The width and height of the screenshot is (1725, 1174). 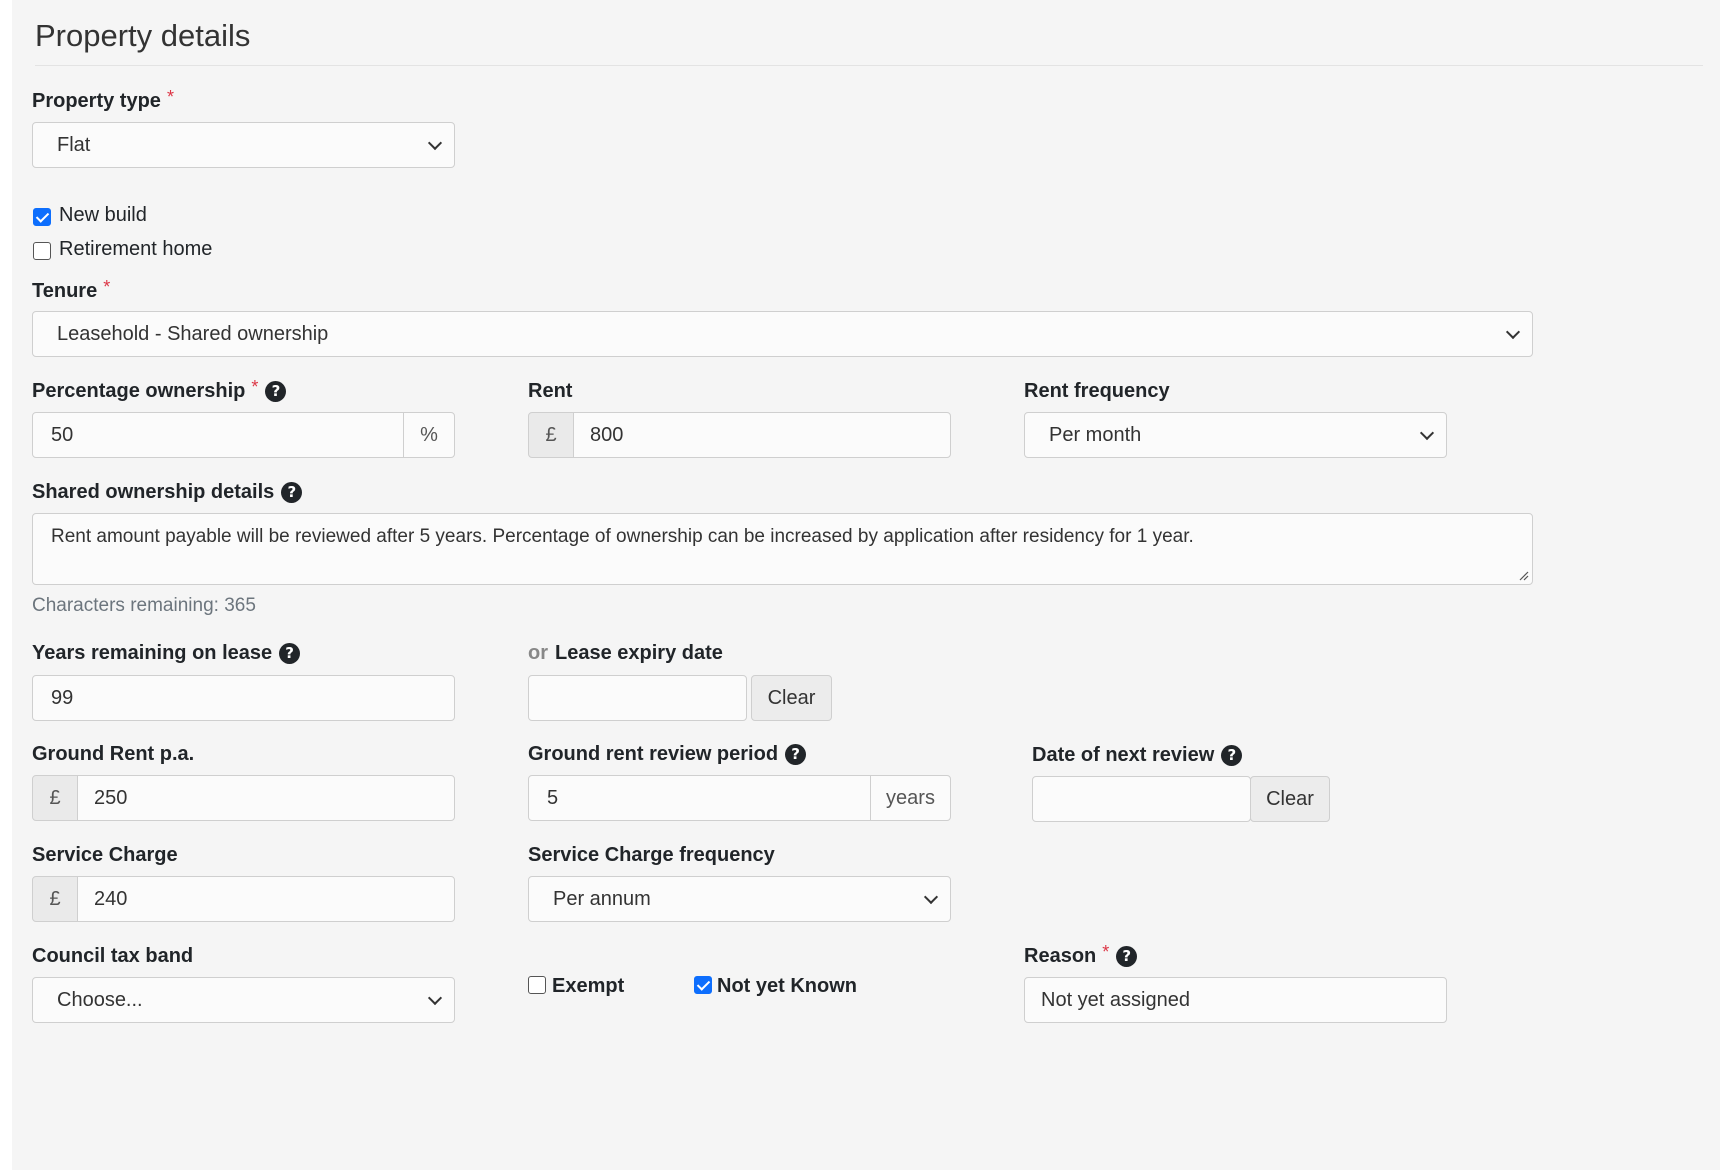 I want to click on lease-expiry-label-text: Lease expiry date, so click(x=639, y=652).